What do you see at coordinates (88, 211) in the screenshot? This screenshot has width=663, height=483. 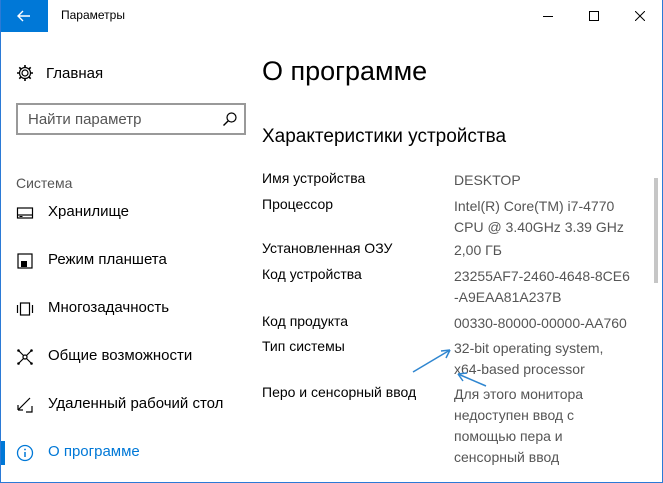 I see `sidebar-item-label: Хранилище` at bounding box center [88, 211].